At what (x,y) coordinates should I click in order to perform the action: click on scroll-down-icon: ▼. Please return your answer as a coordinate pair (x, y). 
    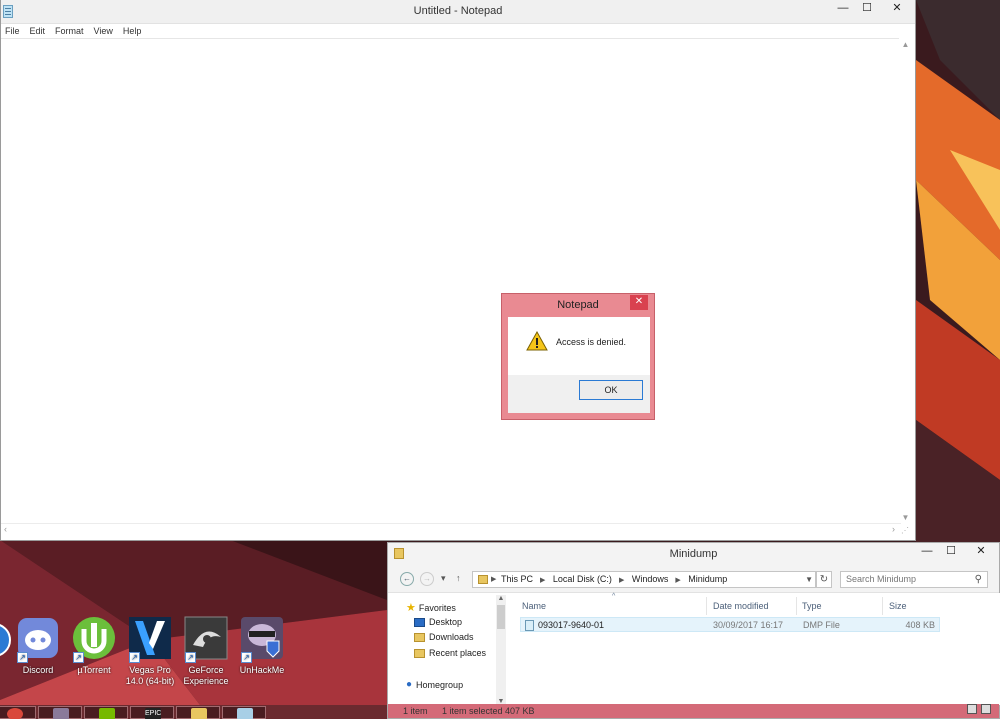
    Looking at the image, I should click on (905, 517).